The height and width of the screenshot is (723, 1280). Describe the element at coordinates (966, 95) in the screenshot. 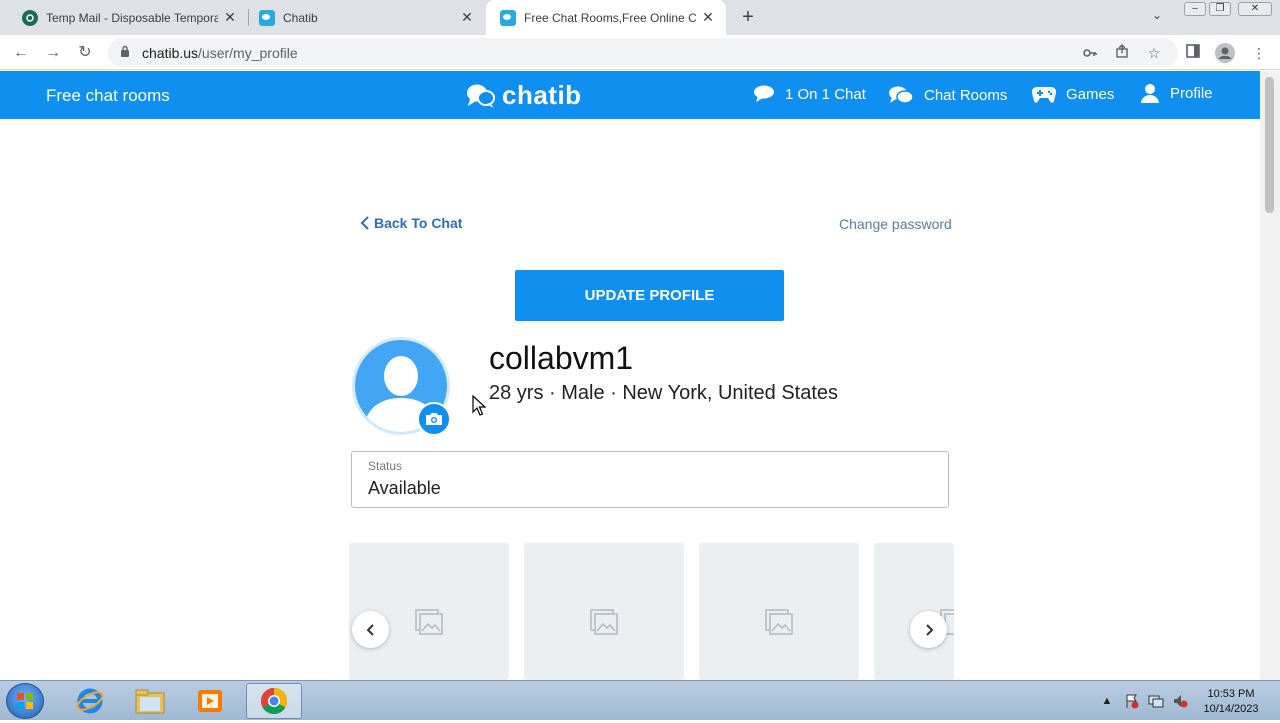

I see `nav-label: Chat Rooms` at that location.